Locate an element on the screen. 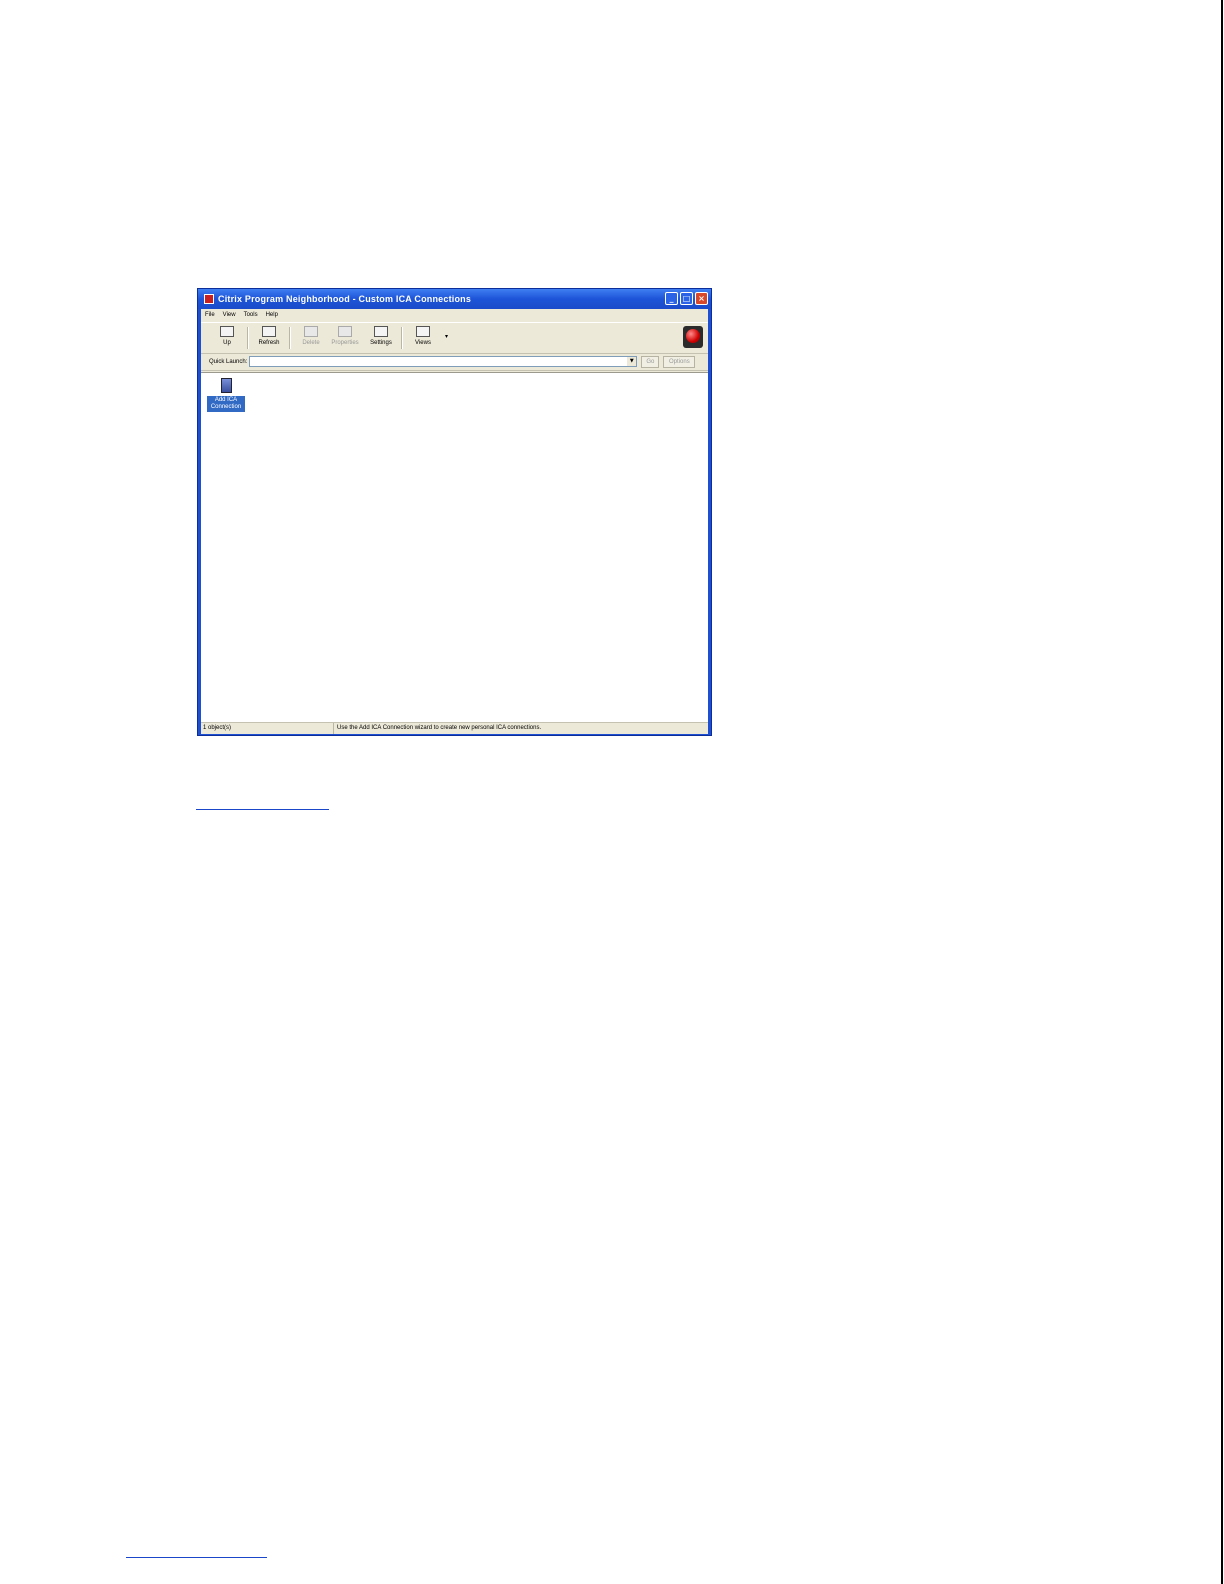  add-ica-connection-label: Add ICA Connection is located at coordinates (226, 404).